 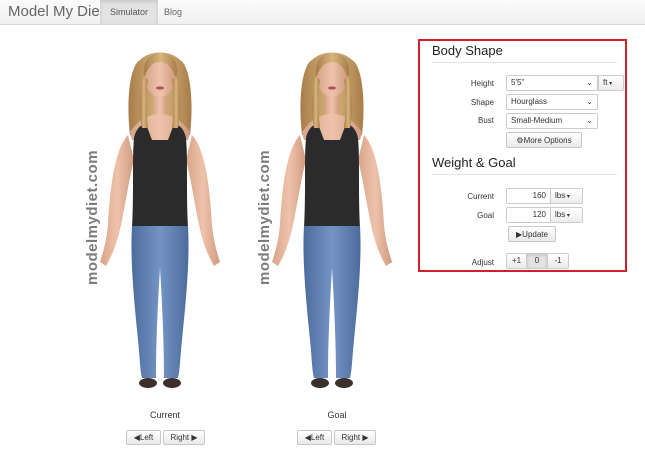 I want to click on height-value: 5'5", so click(x=518, y=82).